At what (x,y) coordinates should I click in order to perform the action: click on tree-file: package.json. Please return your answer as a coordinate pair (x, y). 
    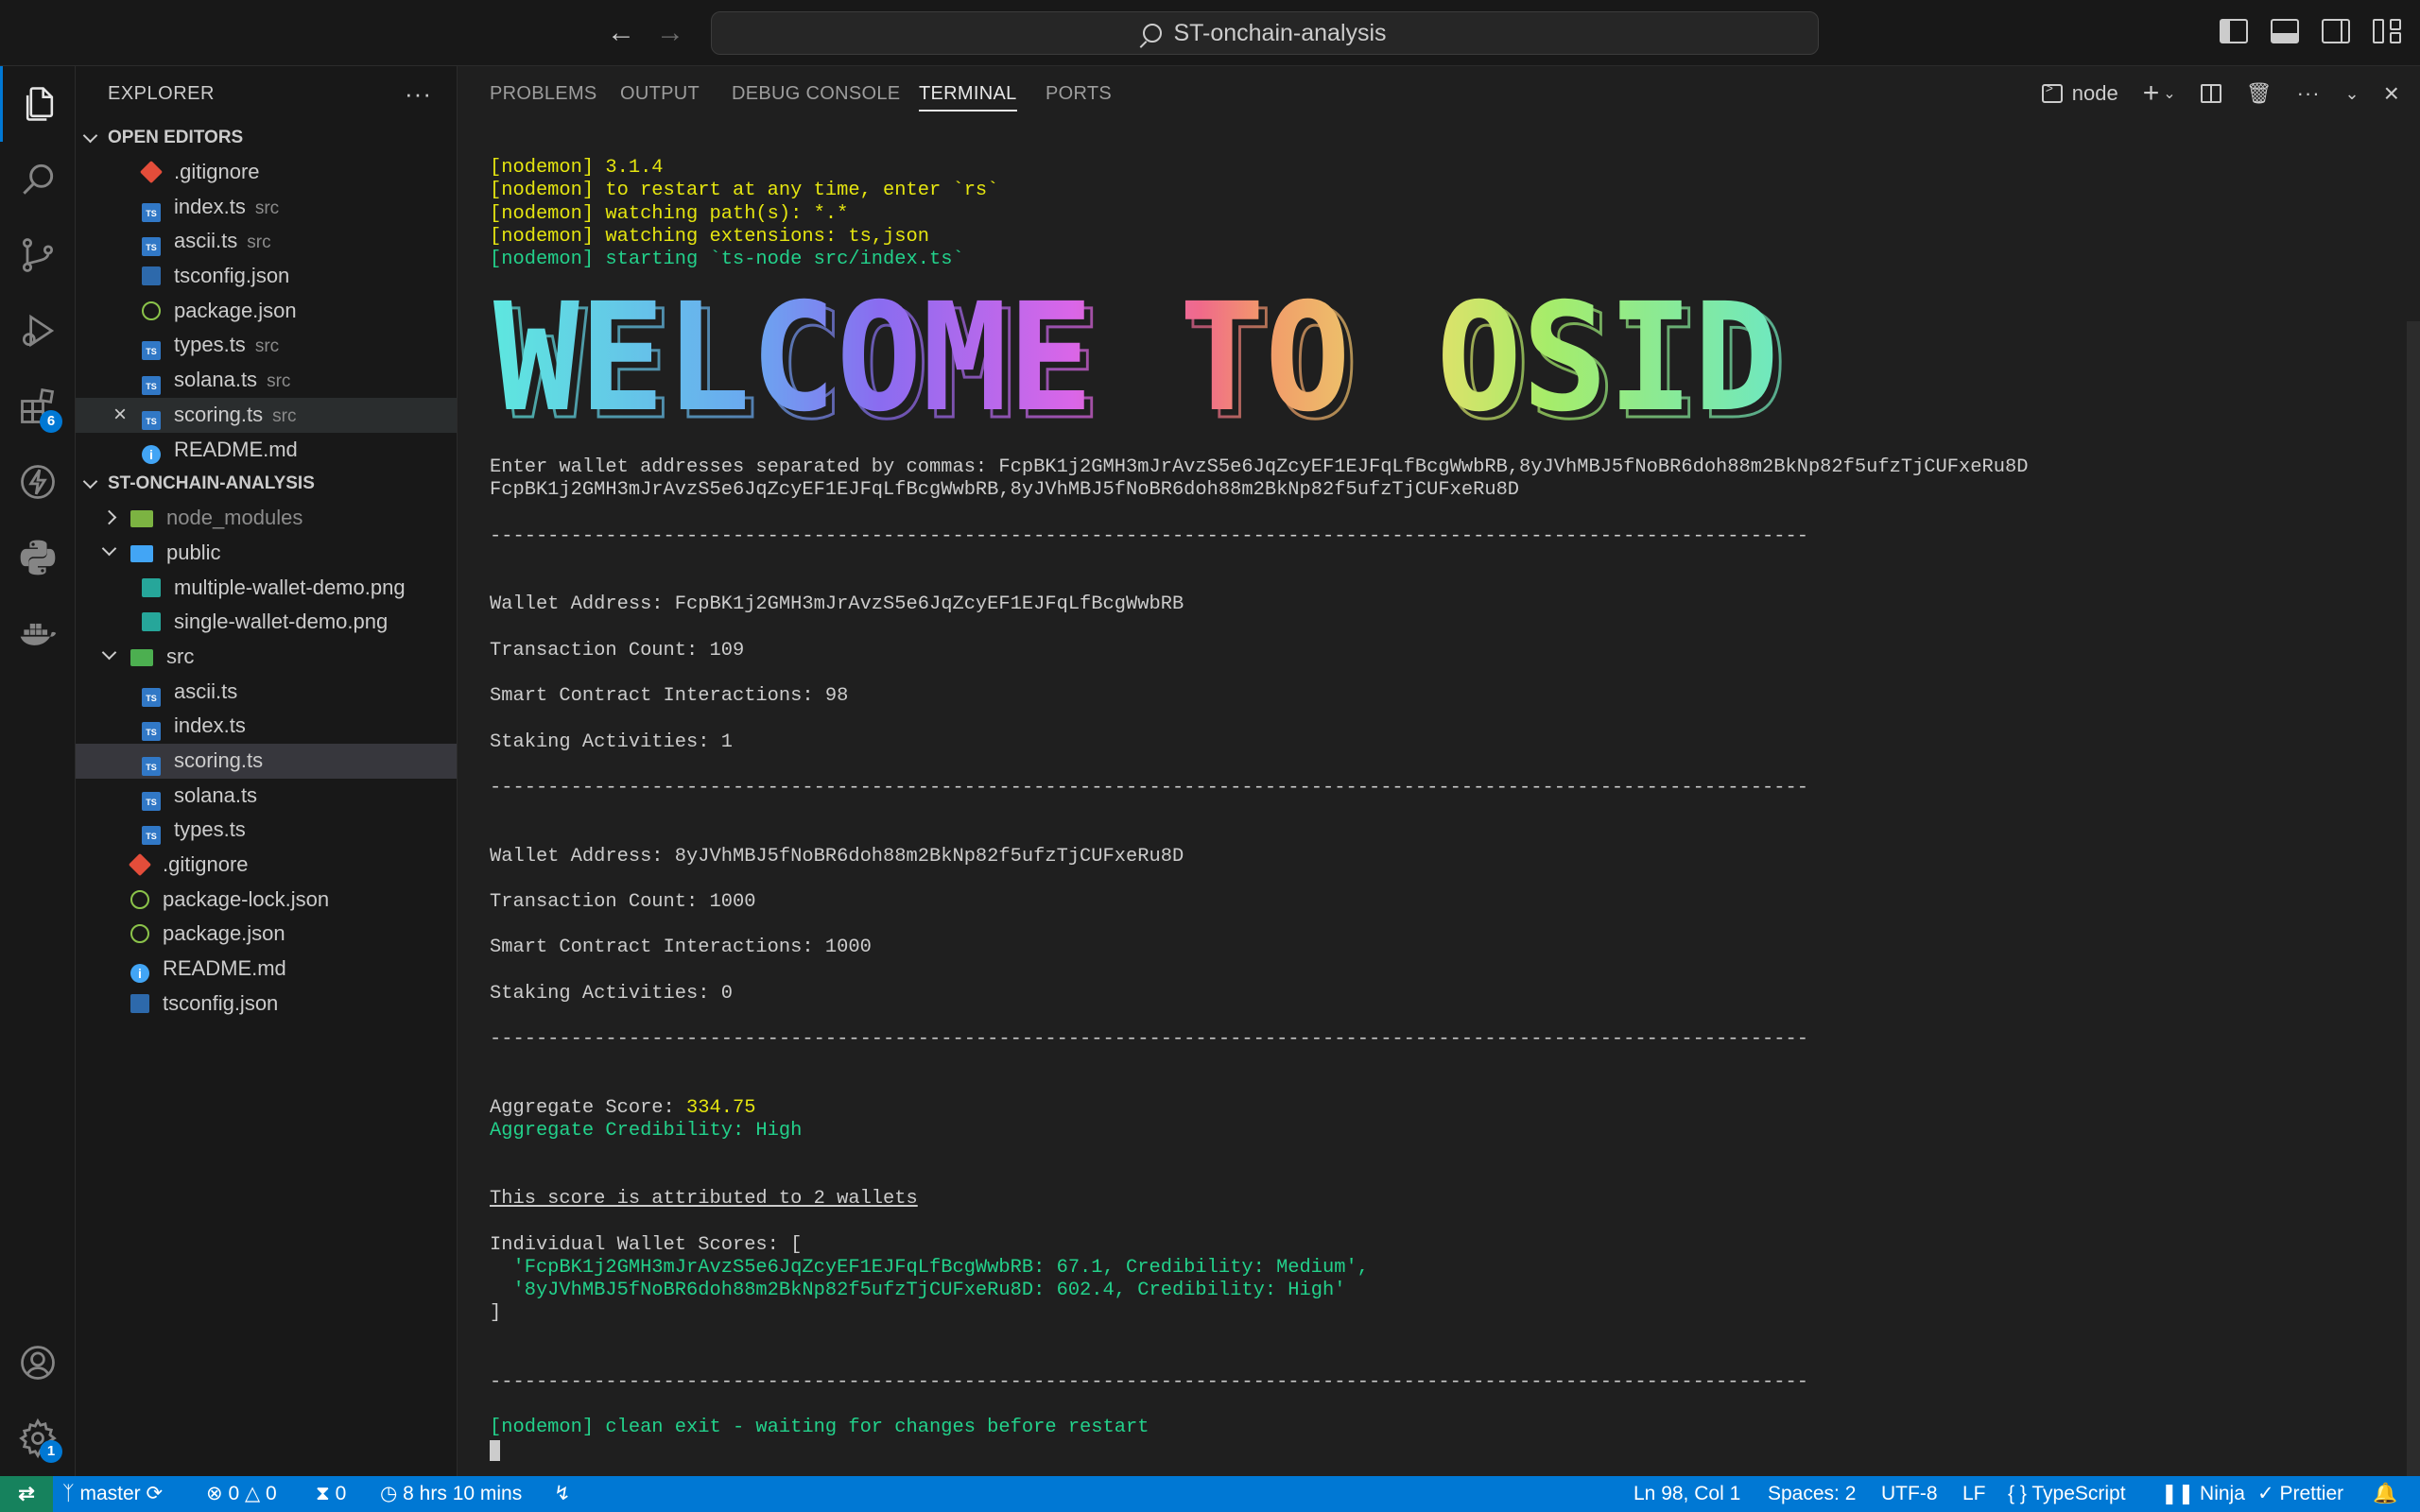
    Looking at the image, I should click on (266, 934).